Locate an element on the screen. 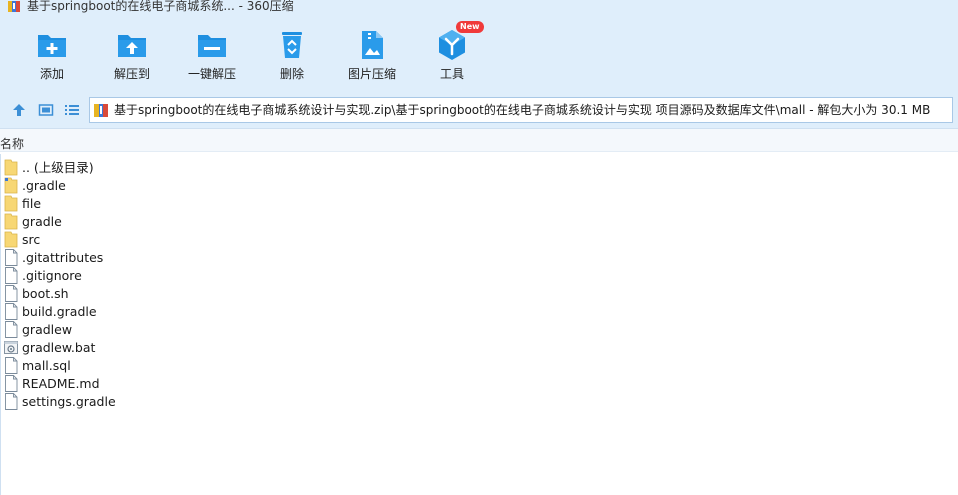  delete-button: 删除 is located at coordinates (292, 58).